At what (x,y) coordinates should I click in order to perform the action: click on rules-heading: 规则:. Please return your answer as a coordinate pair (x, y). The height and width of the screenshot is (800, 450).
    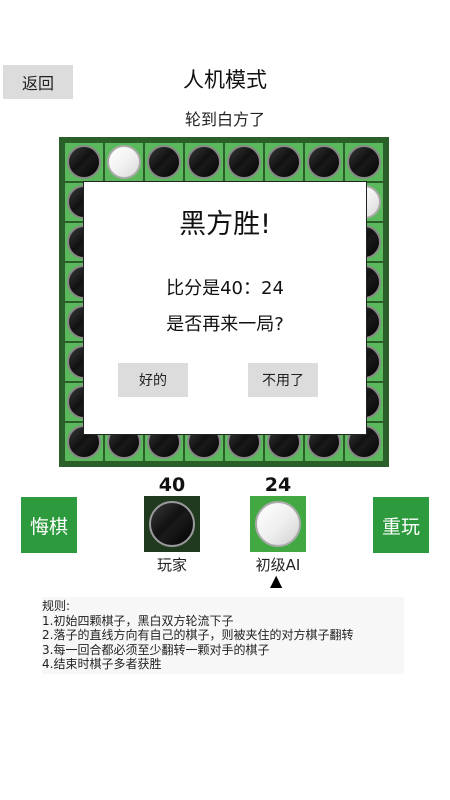
    Looking at the image, I should click on (56, 606).